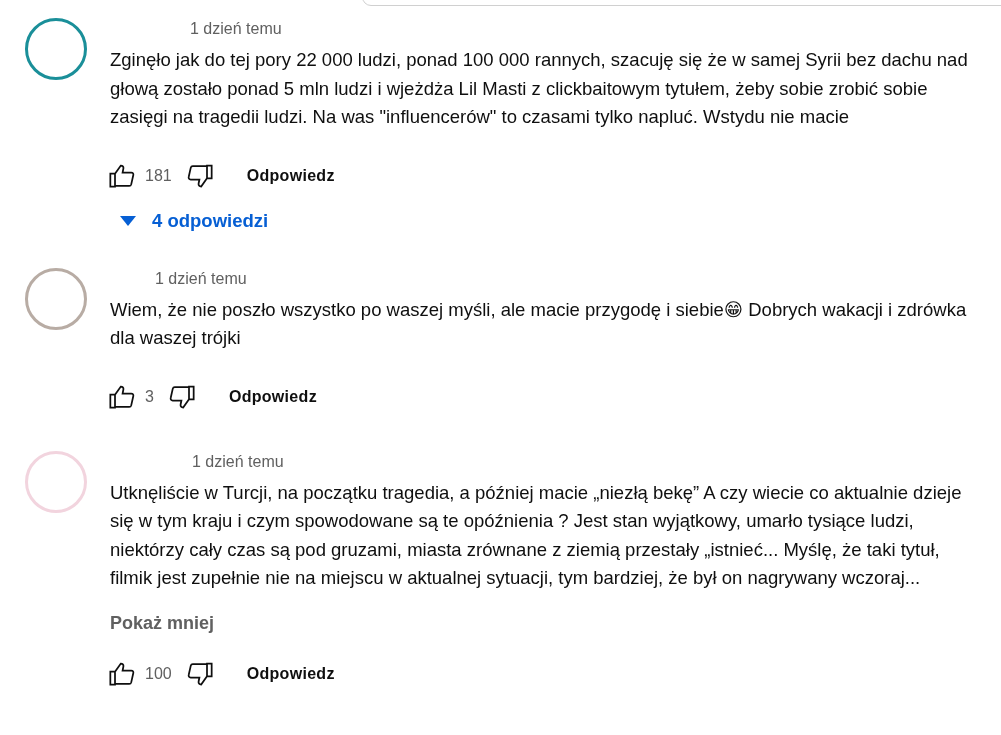 This screenshot has height=735, width=1001. What do you see at coordinates (539, 323) in the screenshot?
I see `comment-text: Wiem, że nie poszło wszystko po waszej myśli, ale macie przygodę i siebie😁 Dobrych wakacji i zdrówka dla waszej trójki` at bounding box center [539, 323].